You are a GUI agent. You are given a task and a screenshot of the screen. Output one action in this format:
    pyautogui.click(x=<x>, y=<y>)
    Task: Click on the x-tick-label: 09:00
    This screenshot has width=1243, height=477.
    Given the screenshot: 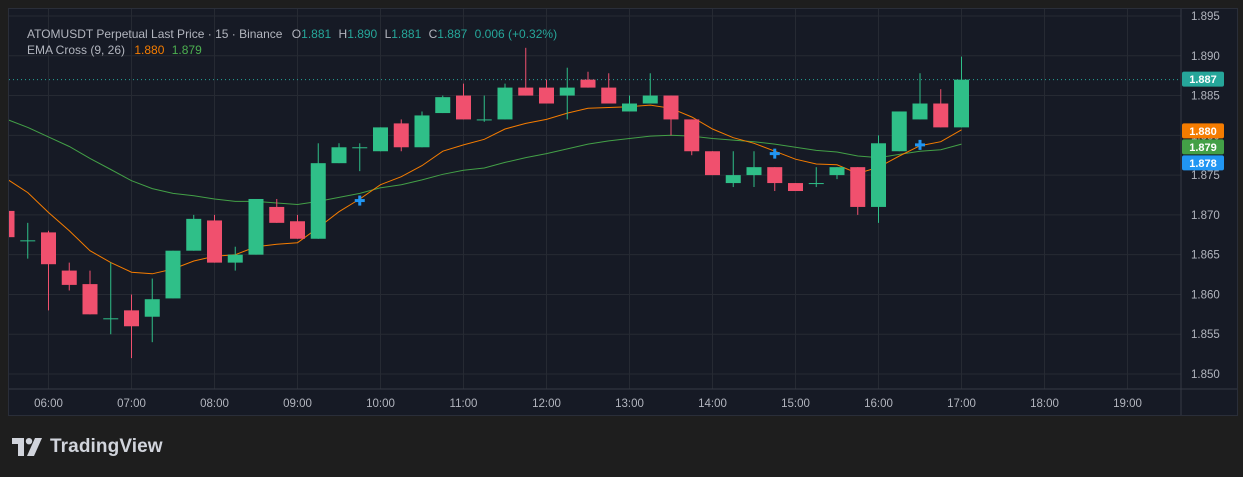 What is the action you would take?
    pyautogui.click(x=297, y=404)
    